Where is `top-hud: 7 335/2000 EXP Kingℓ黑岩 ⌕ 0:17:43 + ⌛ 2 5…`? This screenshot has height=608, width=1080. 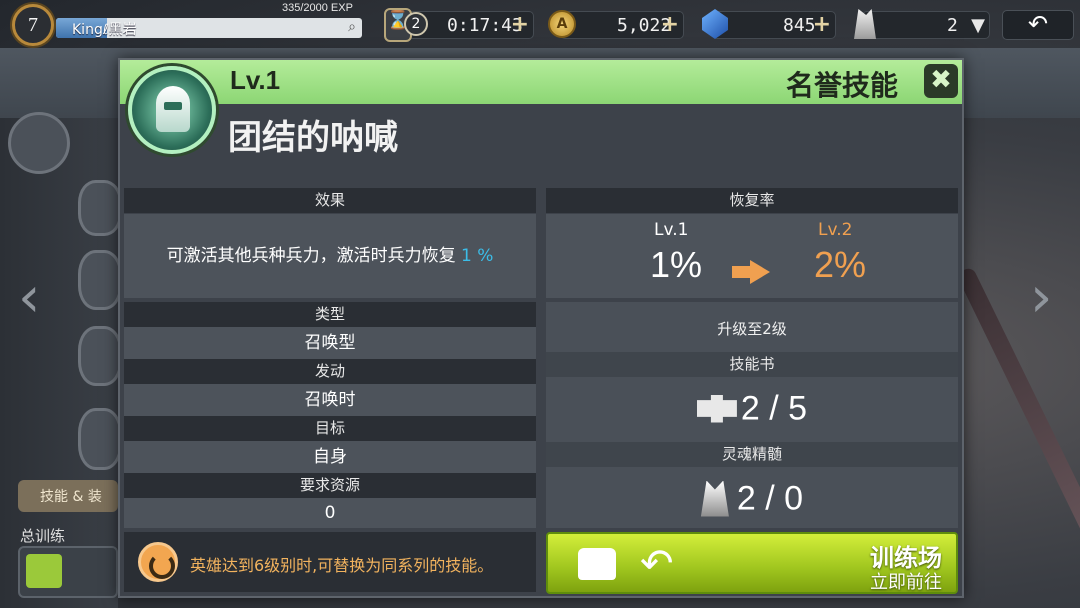 top-hud: 7 335/2000 EXP Kingℓ黑岩 ⌕ 0:17:43 + ⌛ 2 5… is located at coordinates (540, 24).